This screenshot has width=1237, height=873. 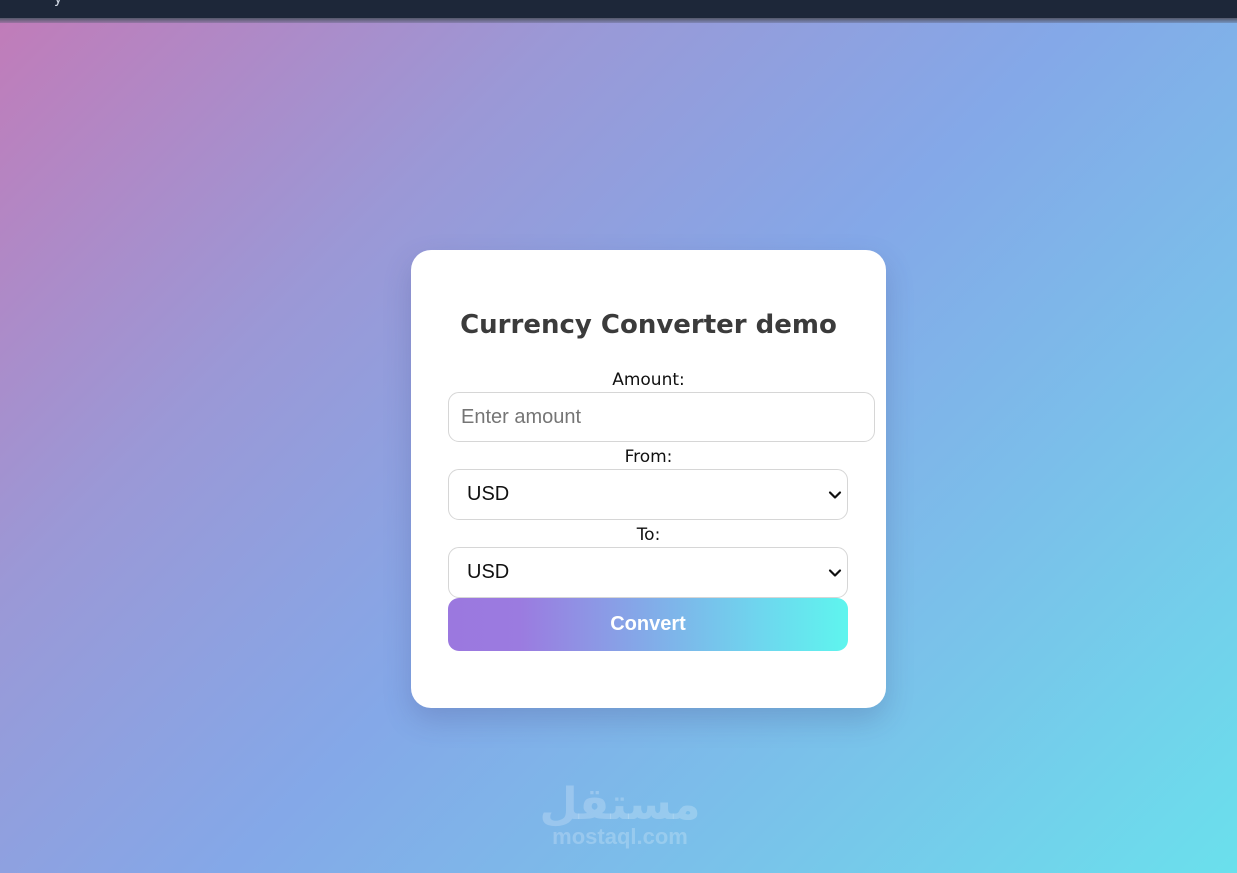 What do you see at coordinates (648, 494) in the screenshot?
I see `from-currency-select: USD` at bounding box center [648, 494].